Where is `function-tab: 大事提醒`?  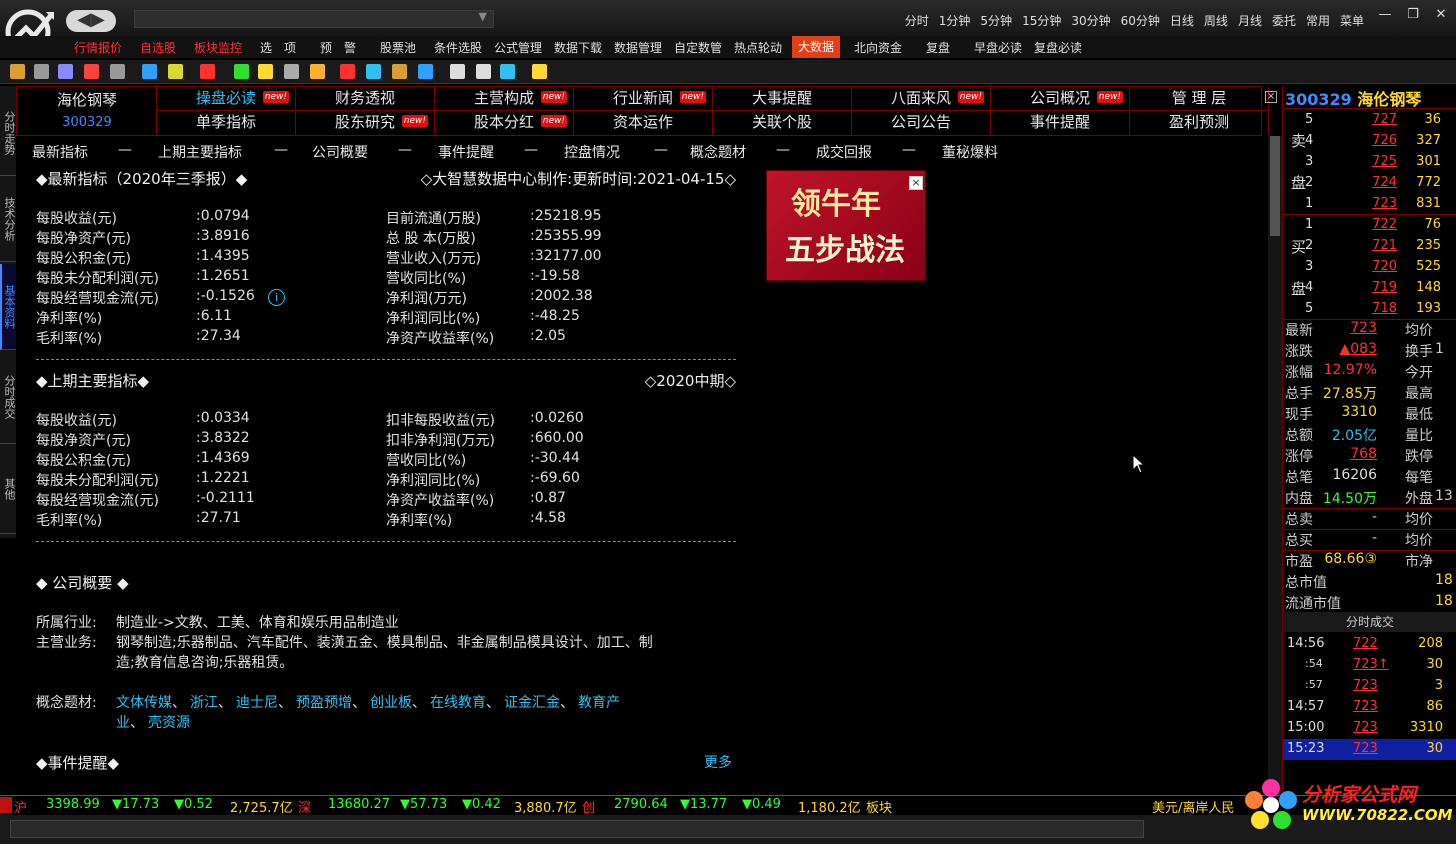
function-tab: 大事提醒 is located at coordinates (782, 99).